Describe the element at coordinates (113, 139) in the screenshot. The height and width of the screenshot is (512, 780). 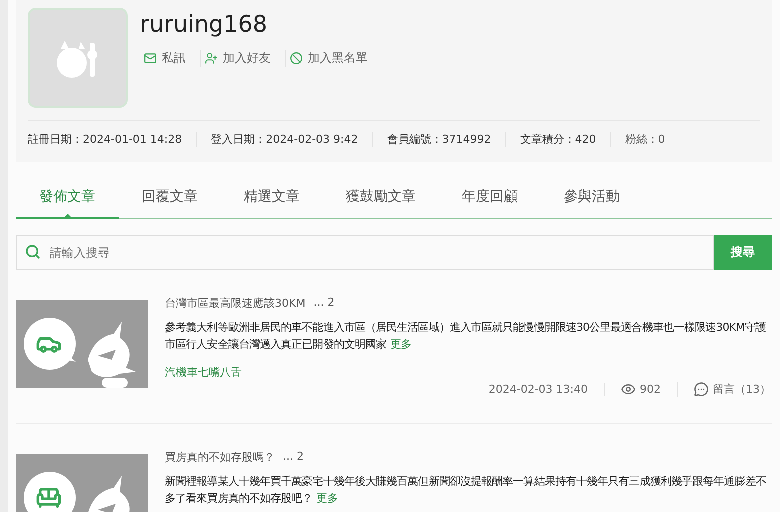
I see `profile-stat: 註冊日期：2024-01-01 14:28` at that location.